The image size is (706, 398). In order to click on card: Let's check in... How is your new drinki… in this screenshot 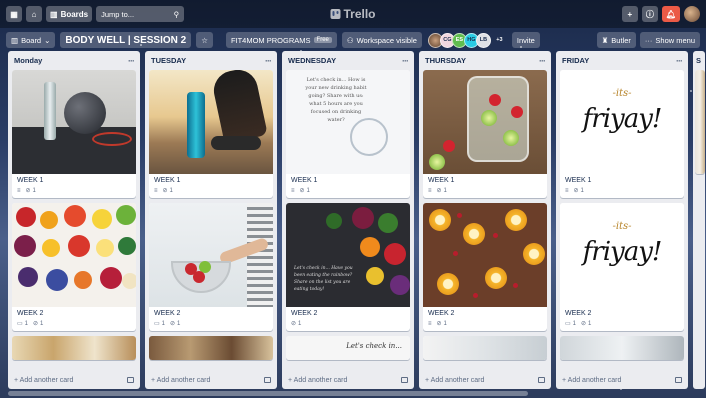, I will do `click(348, 134)`.